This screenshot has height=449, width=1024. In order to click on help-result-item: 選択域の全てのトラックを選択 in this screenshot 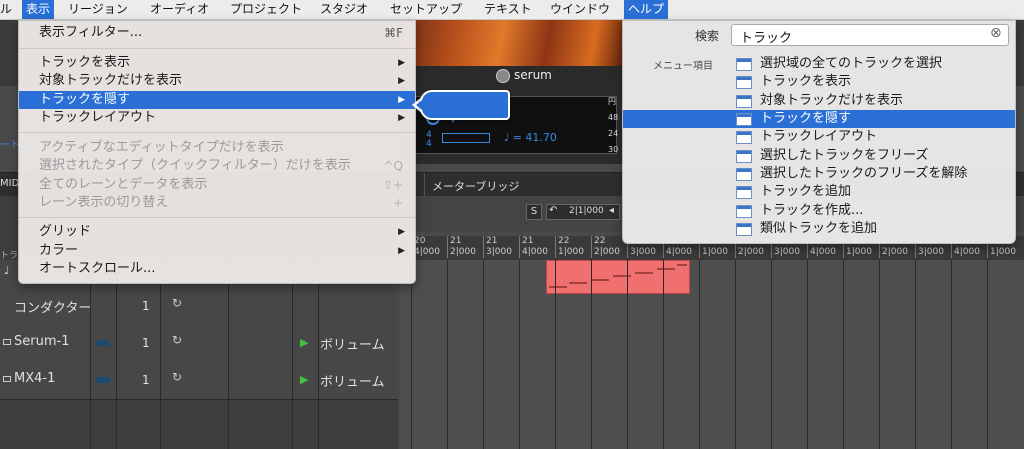, I will do `click(819, 64)`.